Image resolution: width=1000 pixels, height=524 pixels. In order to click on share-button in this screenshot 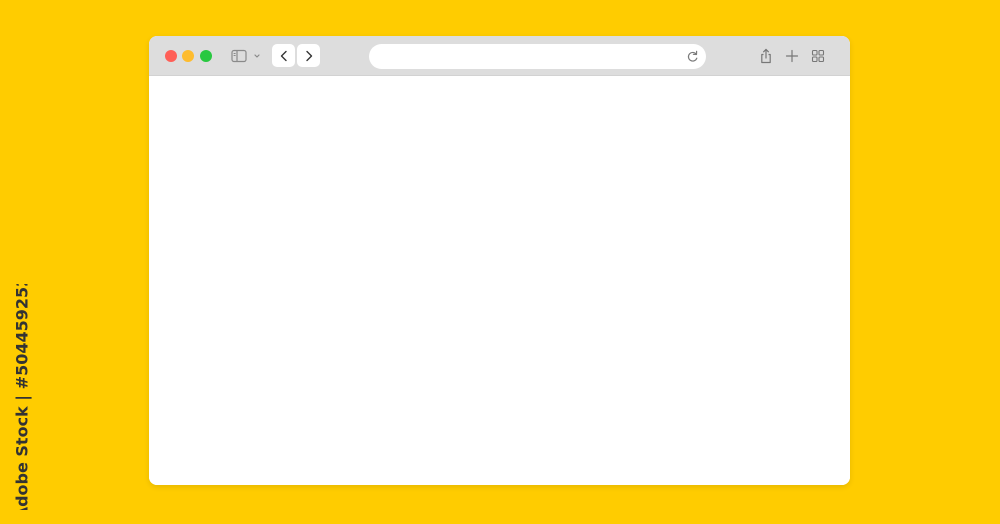, I will do `click(766, 56)`.